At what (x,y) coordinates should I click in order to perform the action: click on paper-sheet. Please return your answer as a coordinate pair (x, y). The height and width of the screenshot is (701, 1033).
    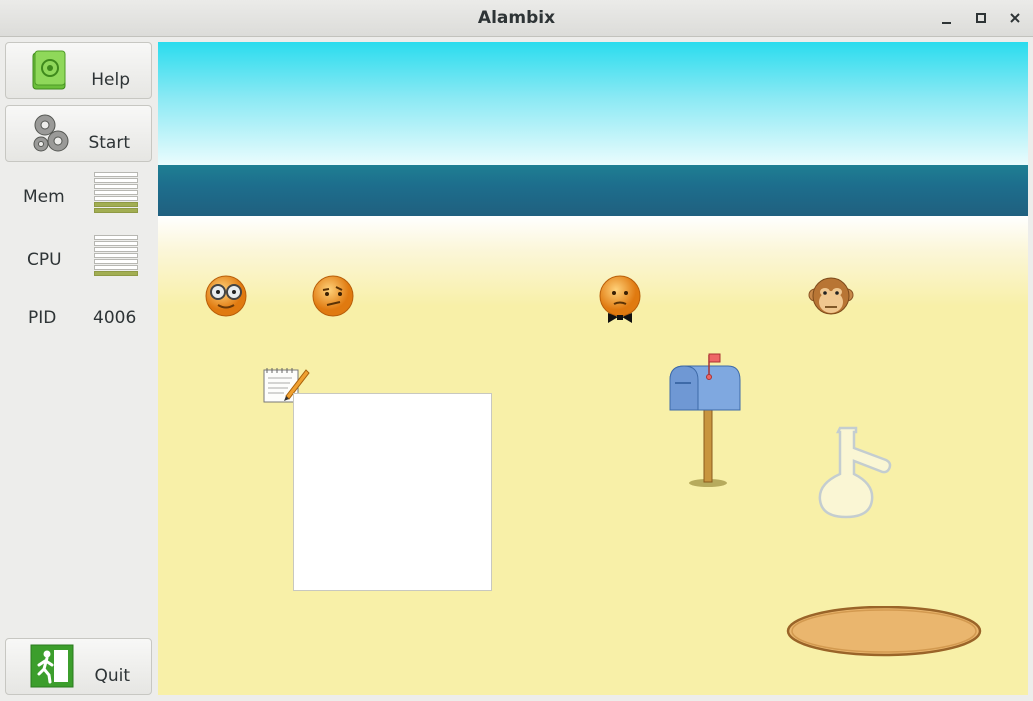
    Looking at the image, I should click on (392, 492).